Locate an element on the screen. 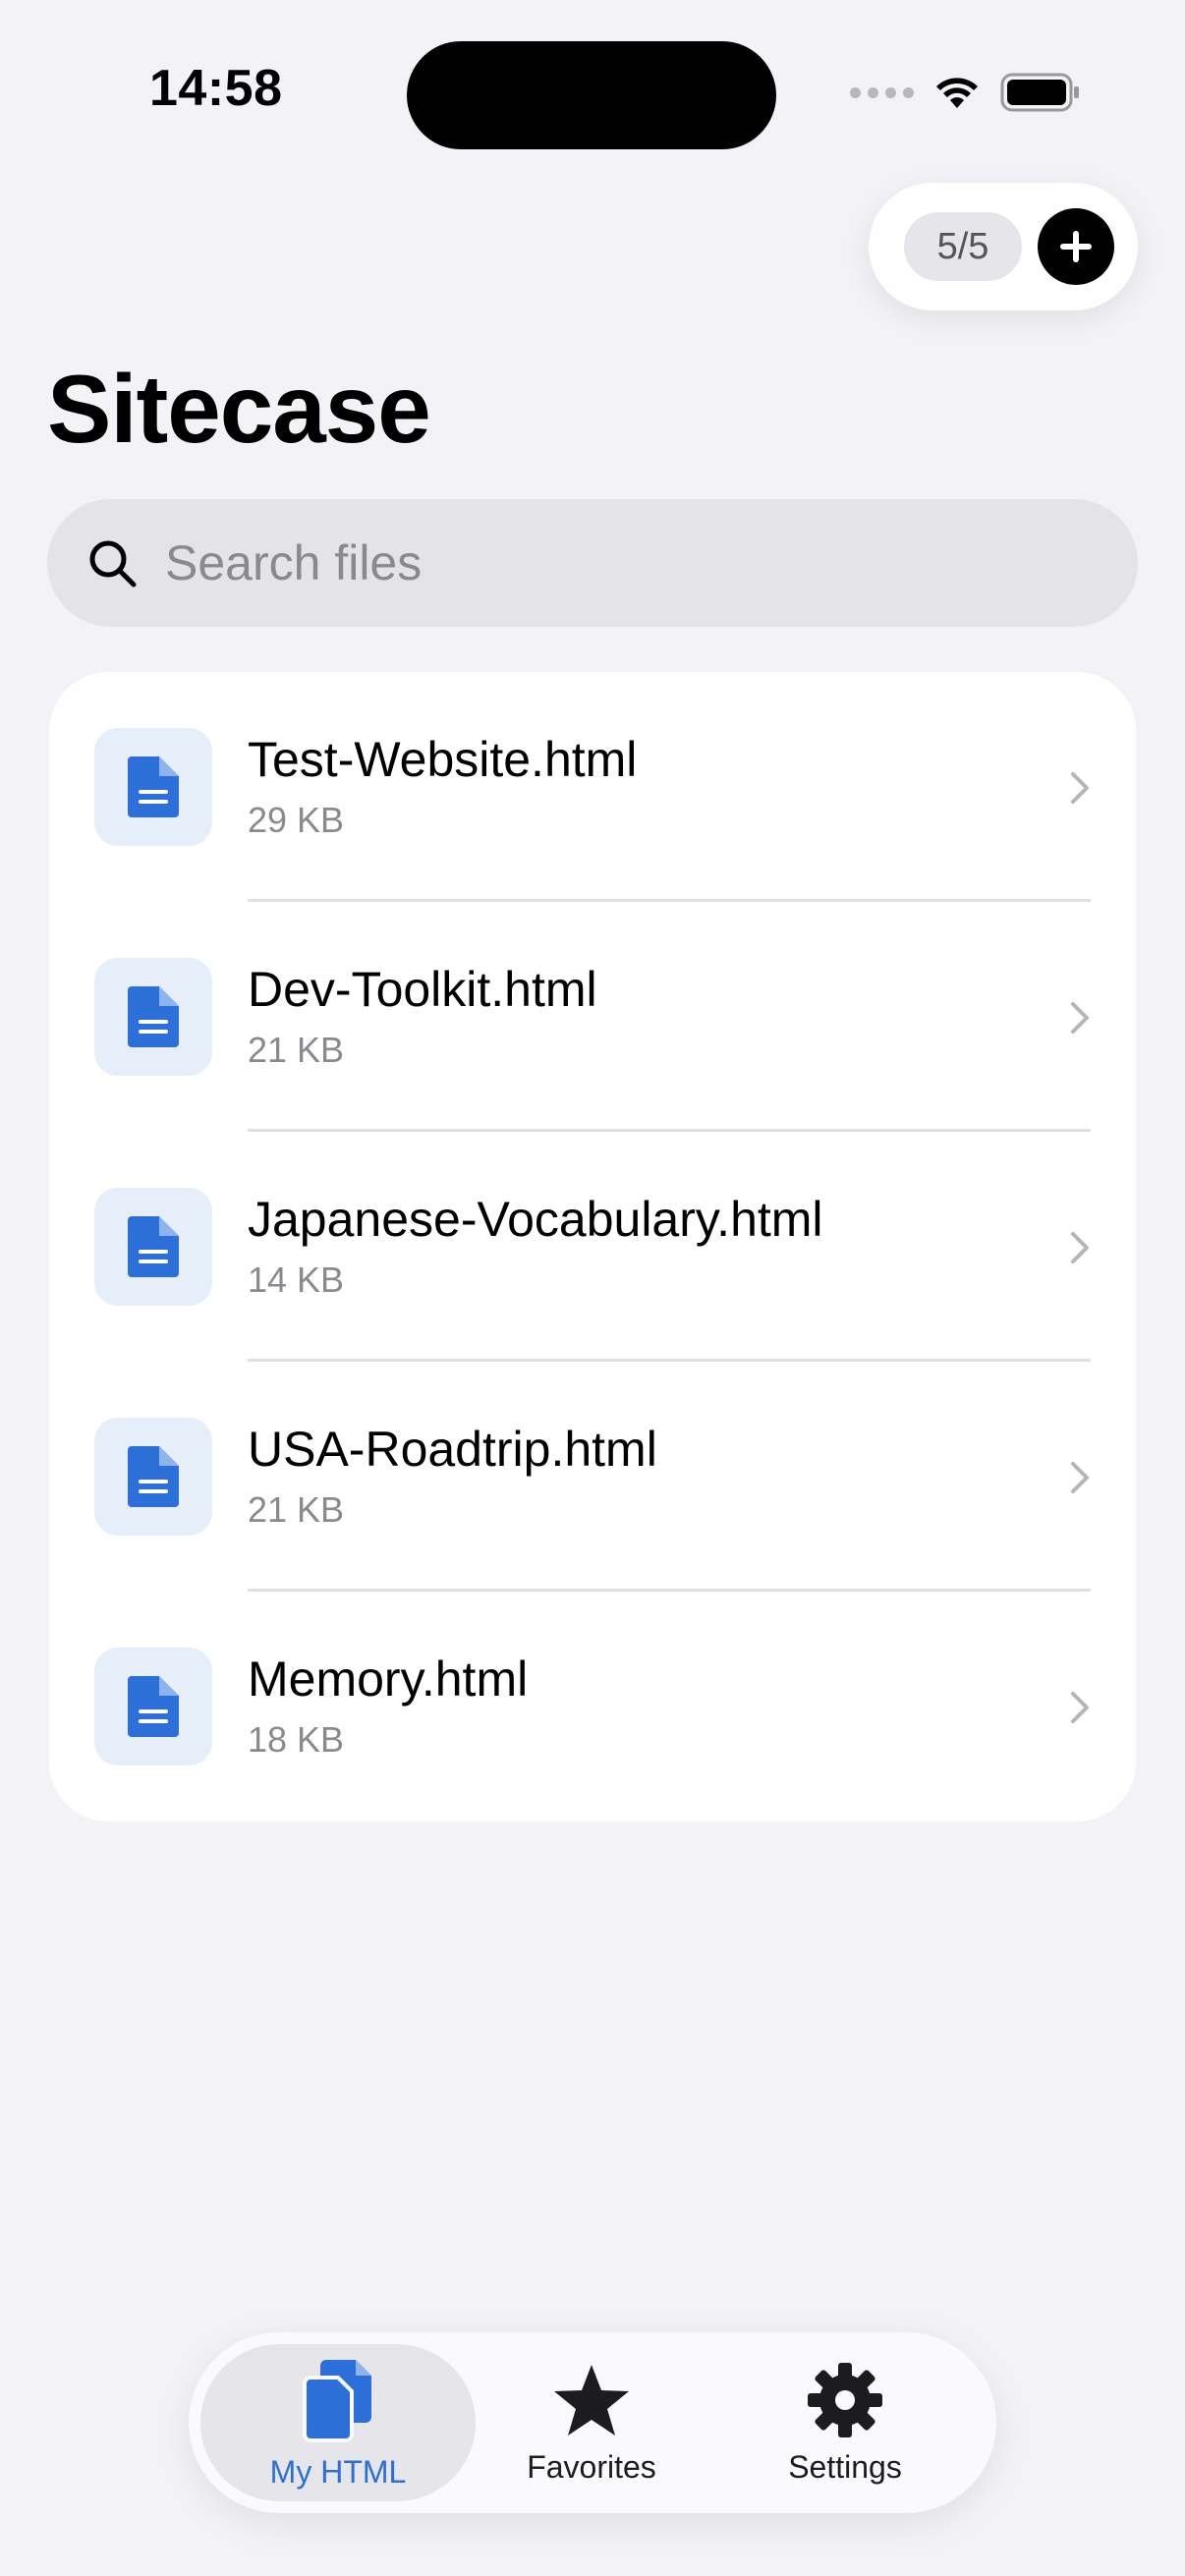 Image resolution: width=1185 pixels, height=2576 pixels. file-name: Test-Website.html is located at coordinates (443, 759).